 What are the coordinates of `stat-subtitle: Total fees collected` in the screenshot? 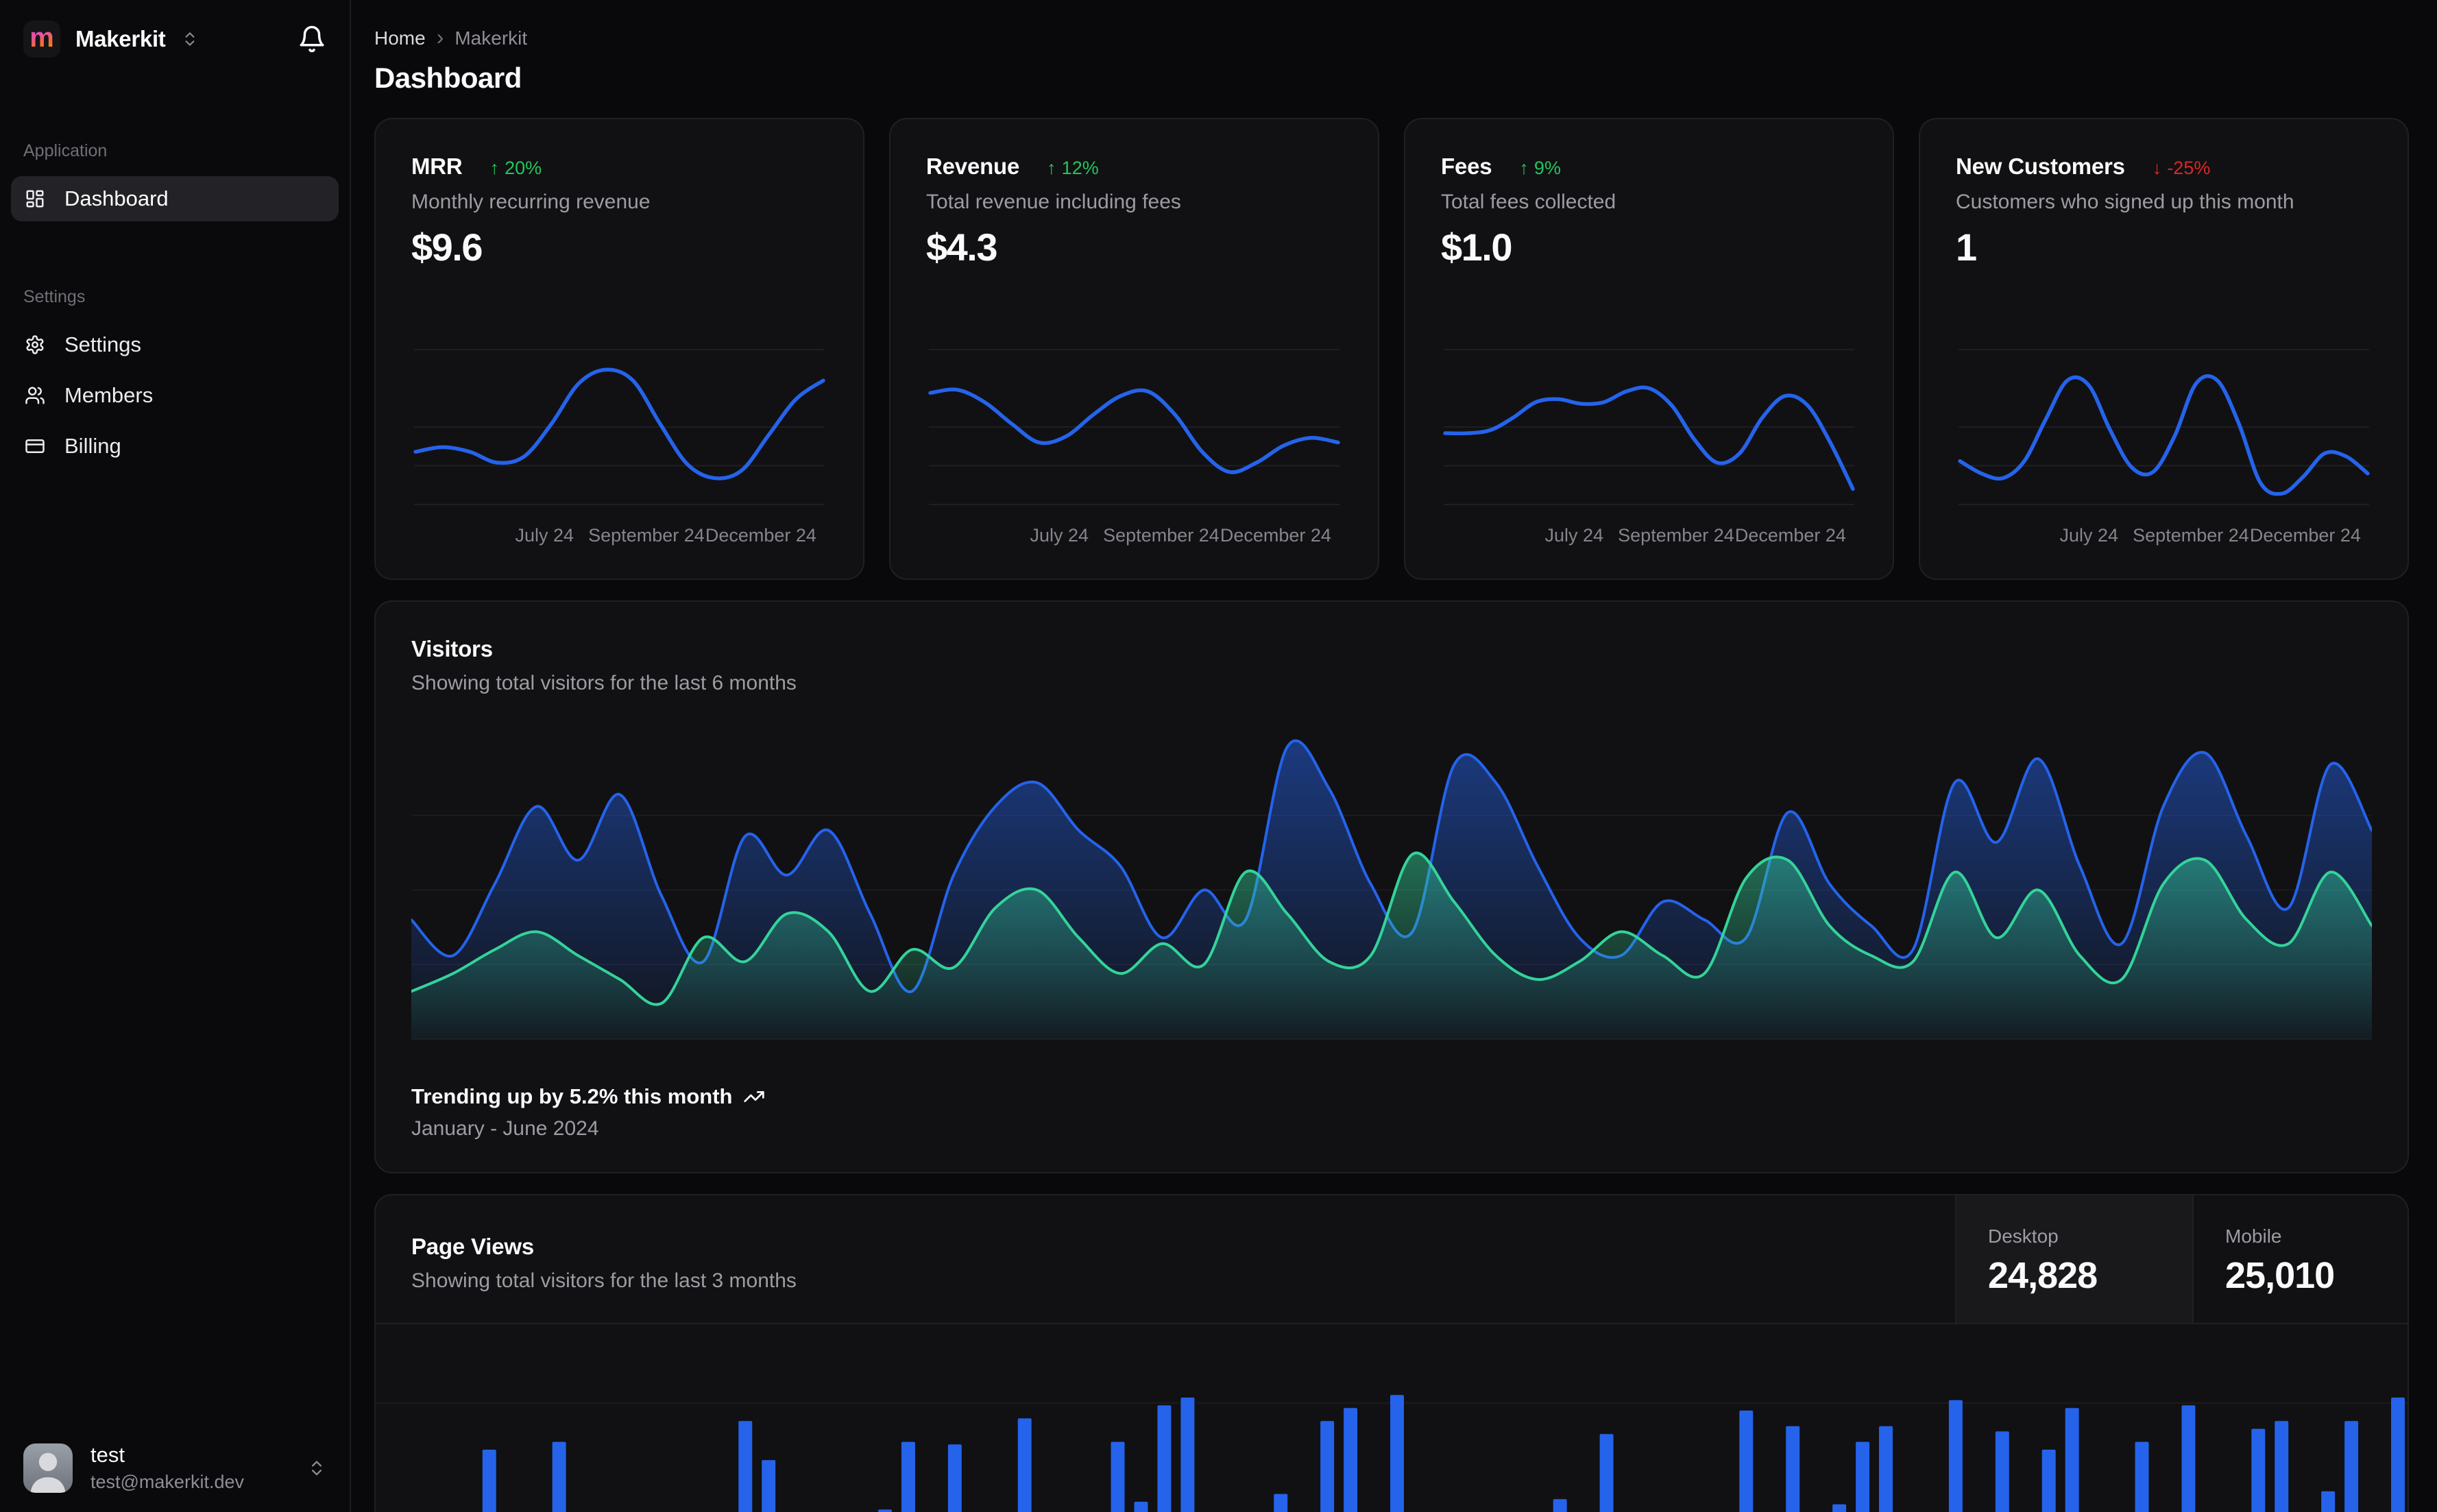 It's located at (1529, 202).